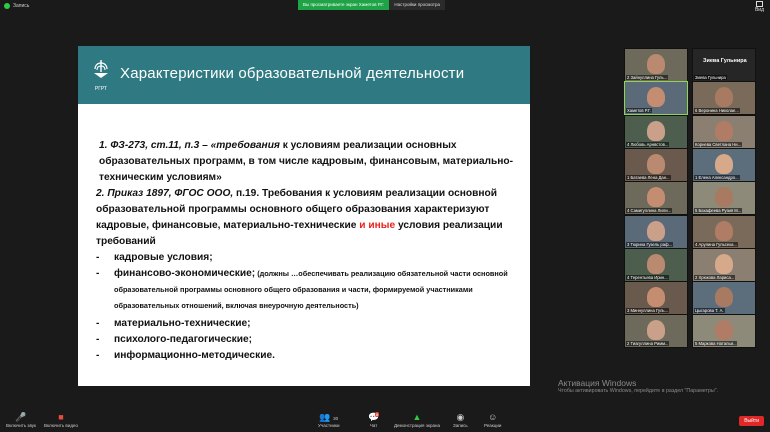 The height and width of the screenshot is (432, 770). I want to click on reactions-label: Реакции, so click(493, 425).